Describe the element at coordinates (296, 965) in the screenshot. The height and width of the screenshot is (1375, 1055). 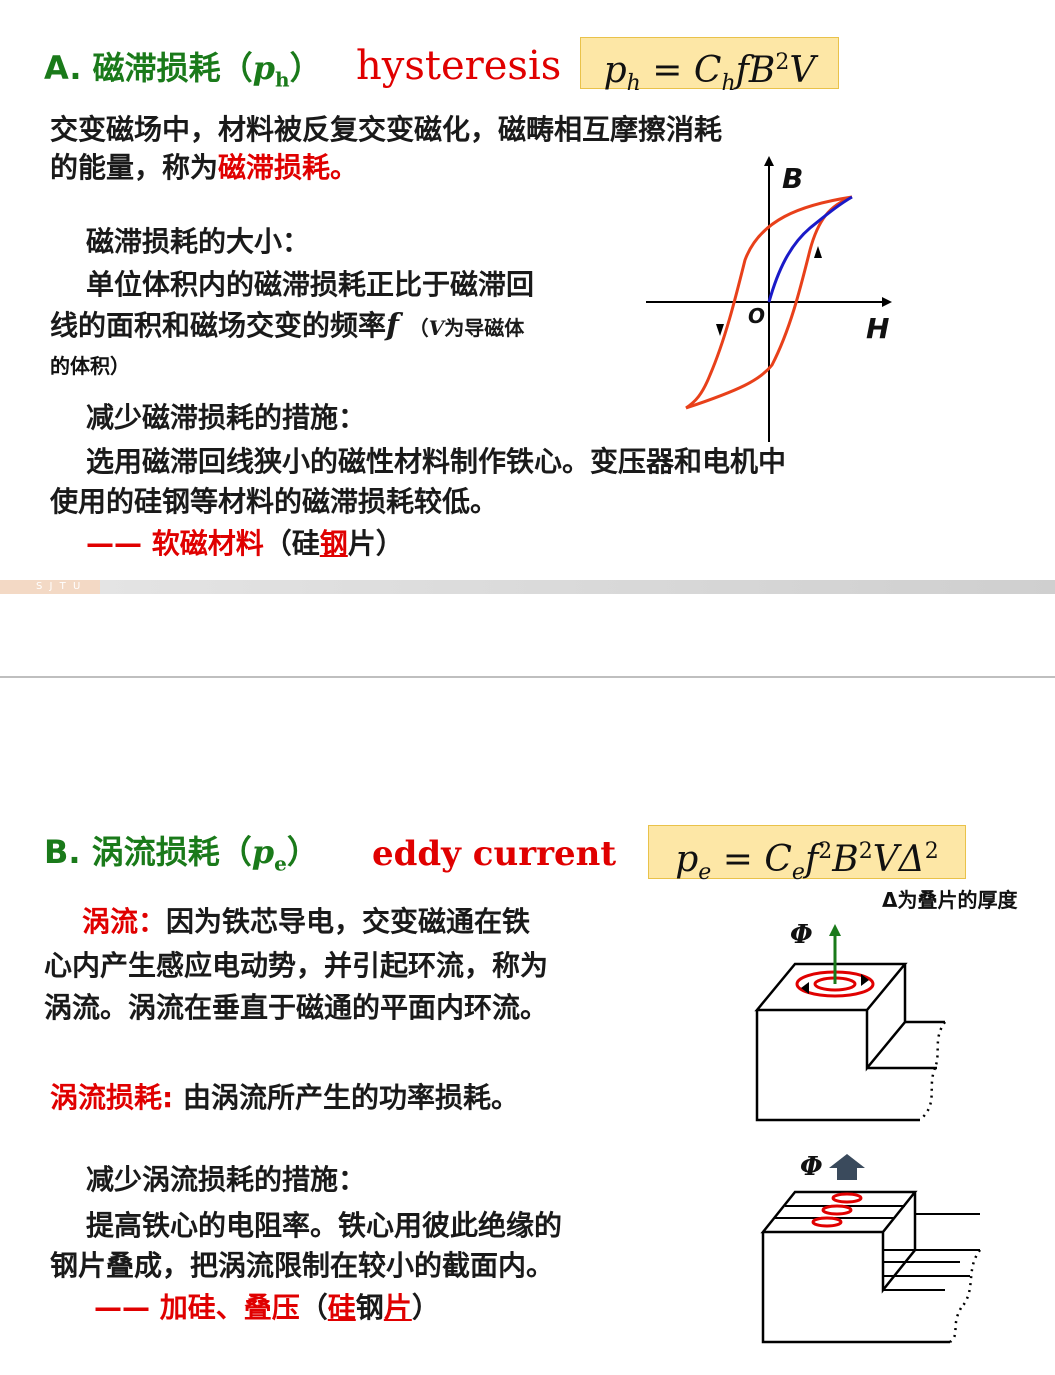
I see `eddy-line2: 心内产生感应电动势，并引起环流，称为` at that location.